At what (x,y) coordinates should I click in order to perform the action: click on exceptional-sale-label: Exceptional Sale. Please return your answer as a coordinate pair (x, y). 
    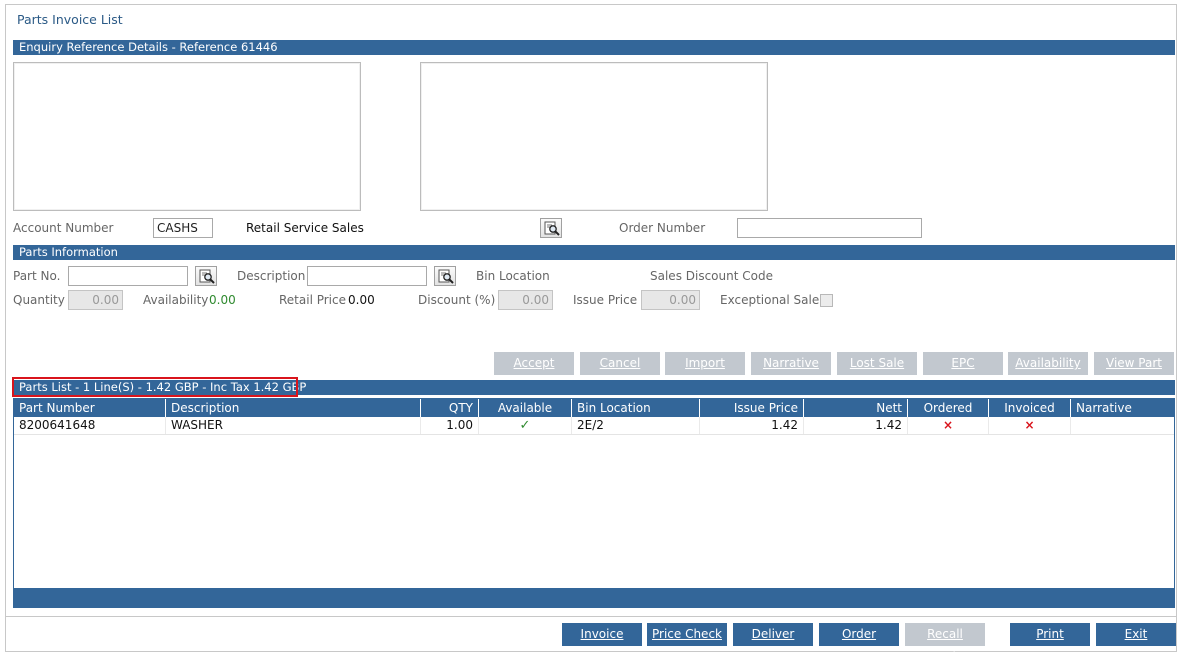
    Looking at the image, I should click on (770, 300).